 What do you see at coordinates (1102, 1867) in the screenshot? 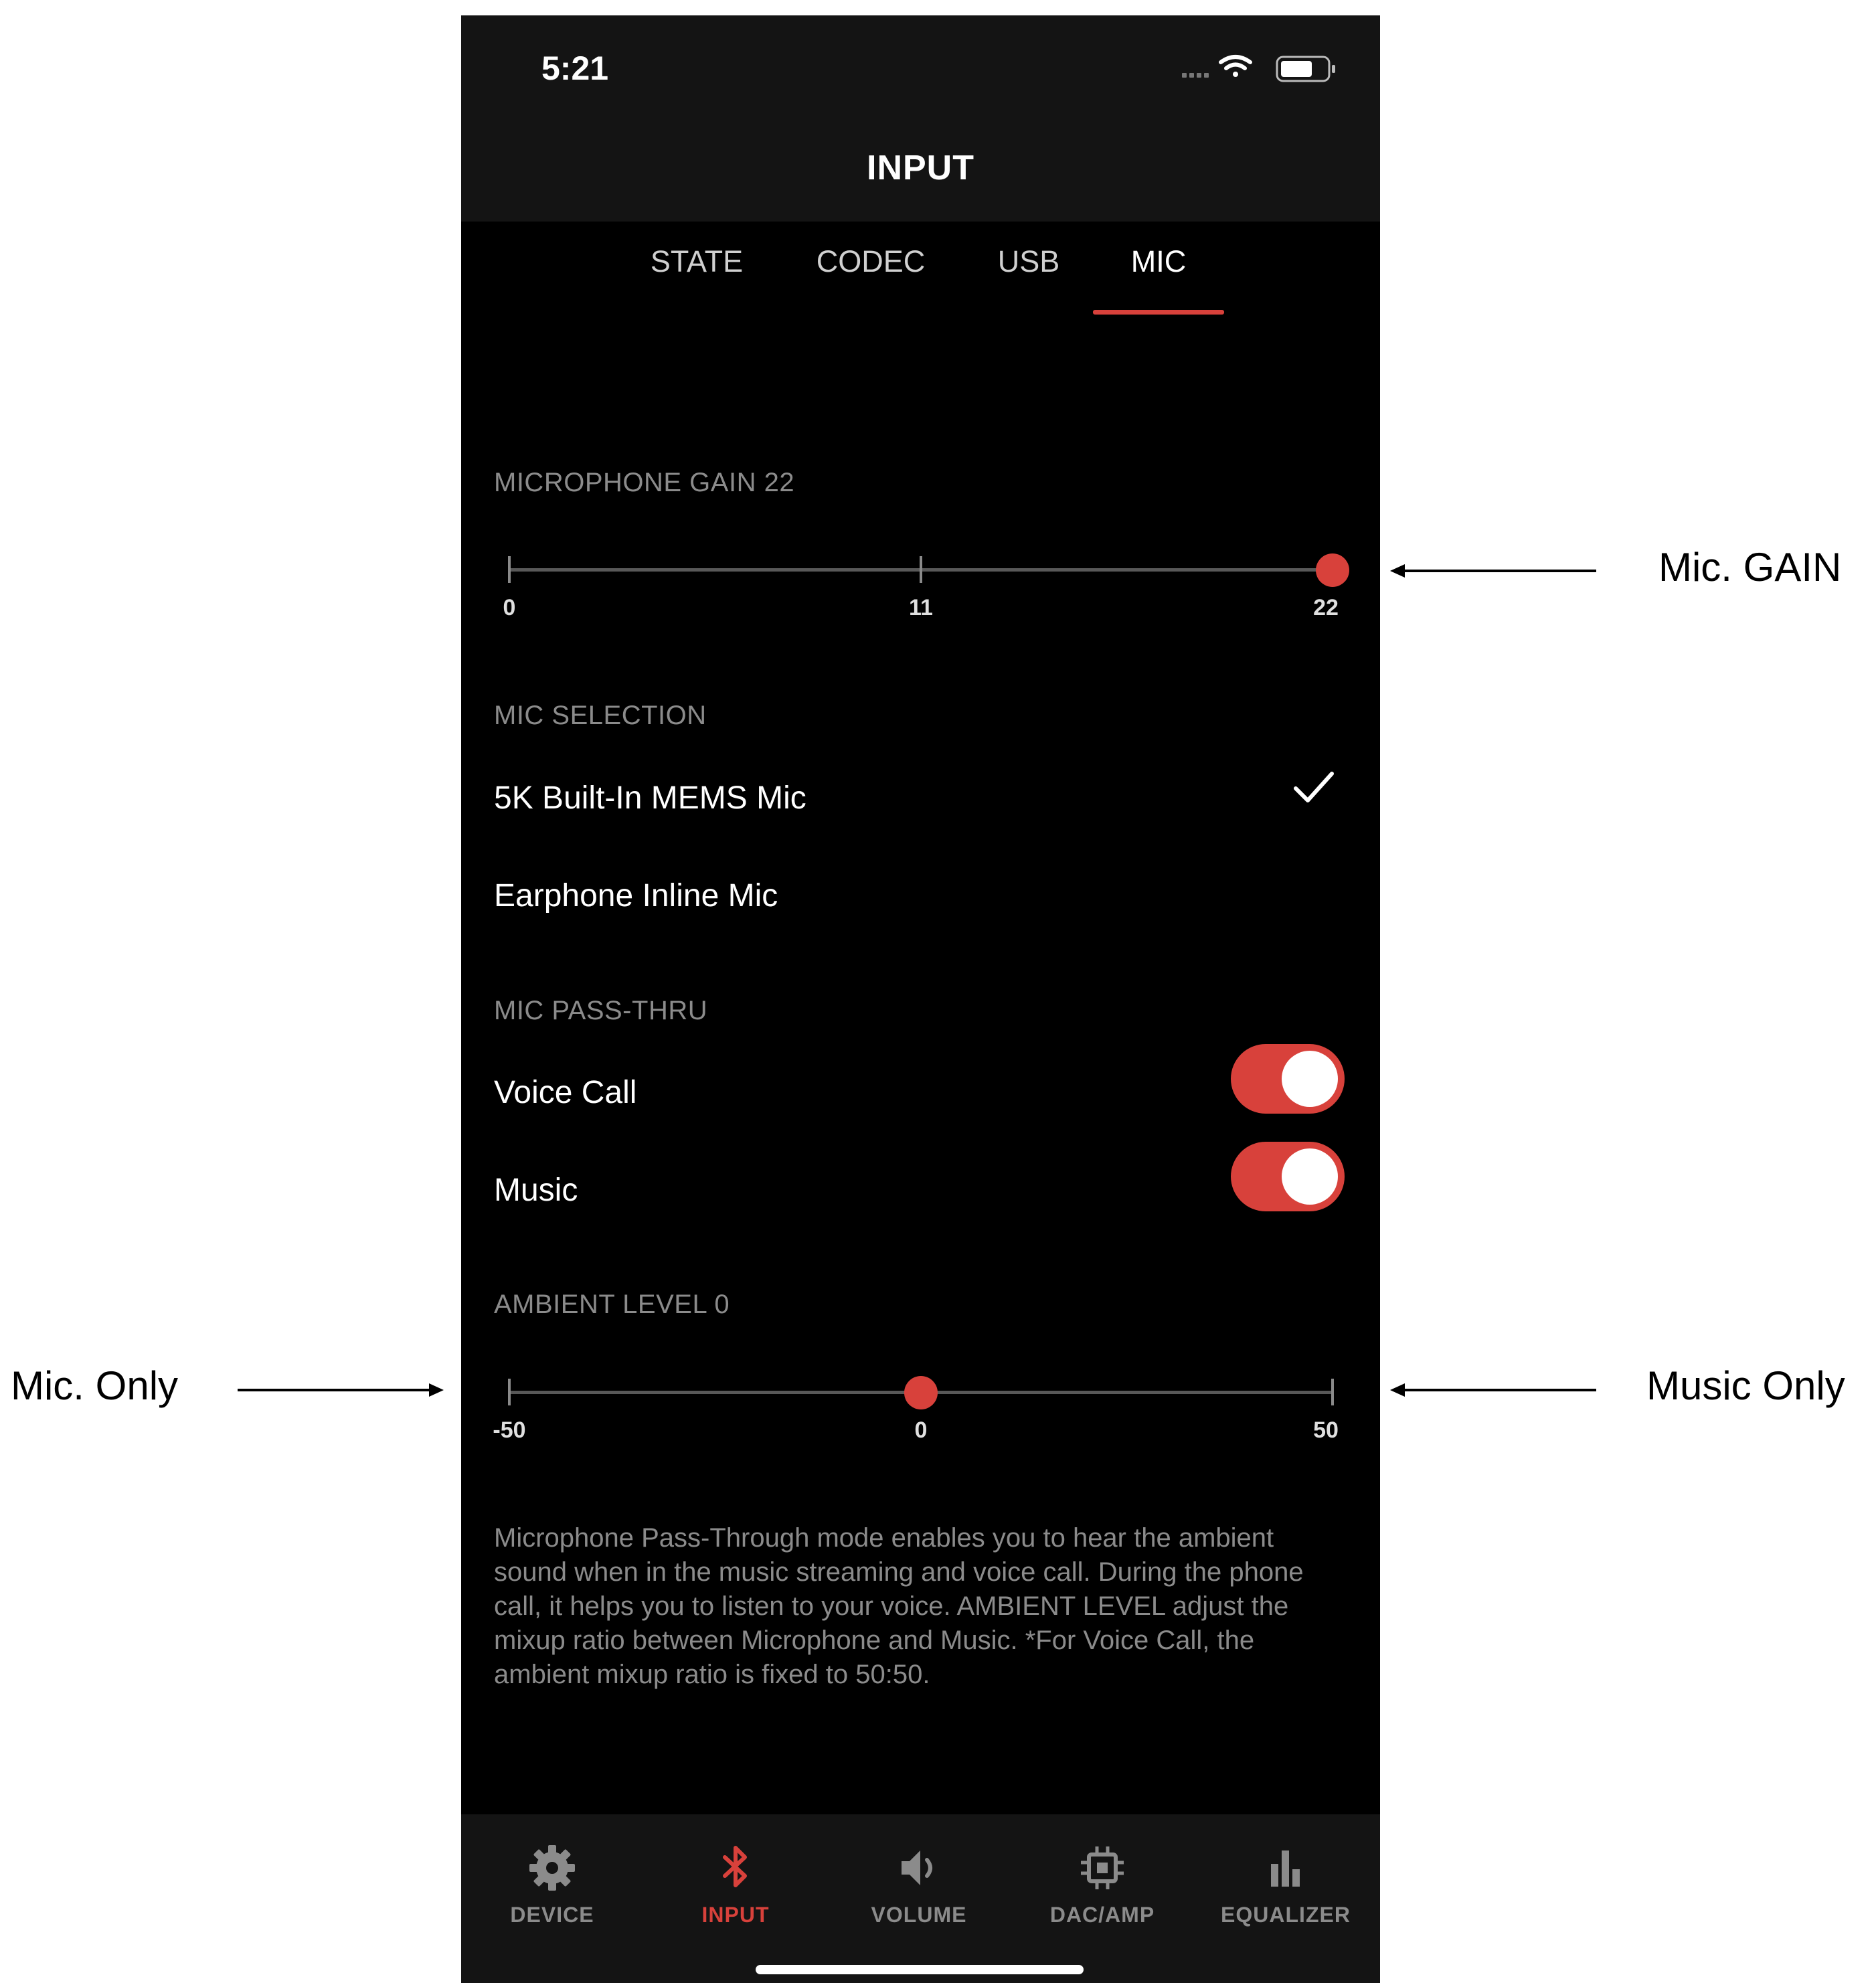
I see `chip-icon` at bounding box center [1102, 1867].